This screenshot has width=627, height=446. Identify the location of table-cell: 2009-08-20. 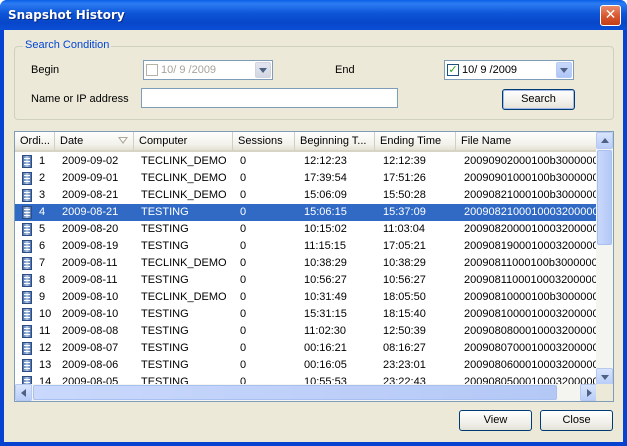
(90, 229).